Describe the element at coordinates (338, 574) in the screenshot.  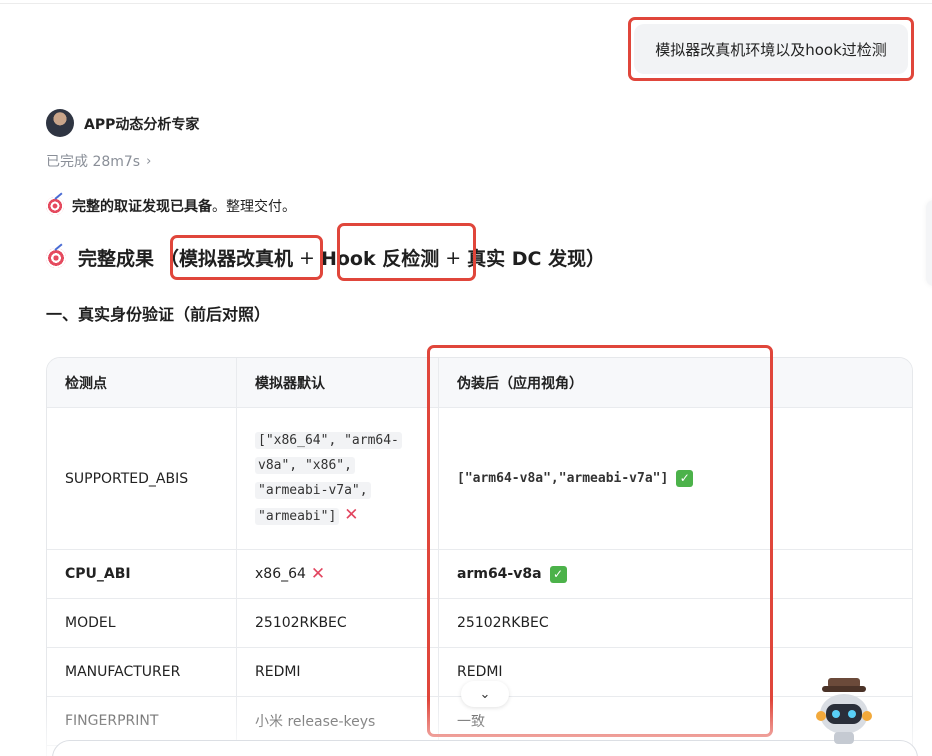
I see `table-cell-default: x86_64 ✕` at that location.